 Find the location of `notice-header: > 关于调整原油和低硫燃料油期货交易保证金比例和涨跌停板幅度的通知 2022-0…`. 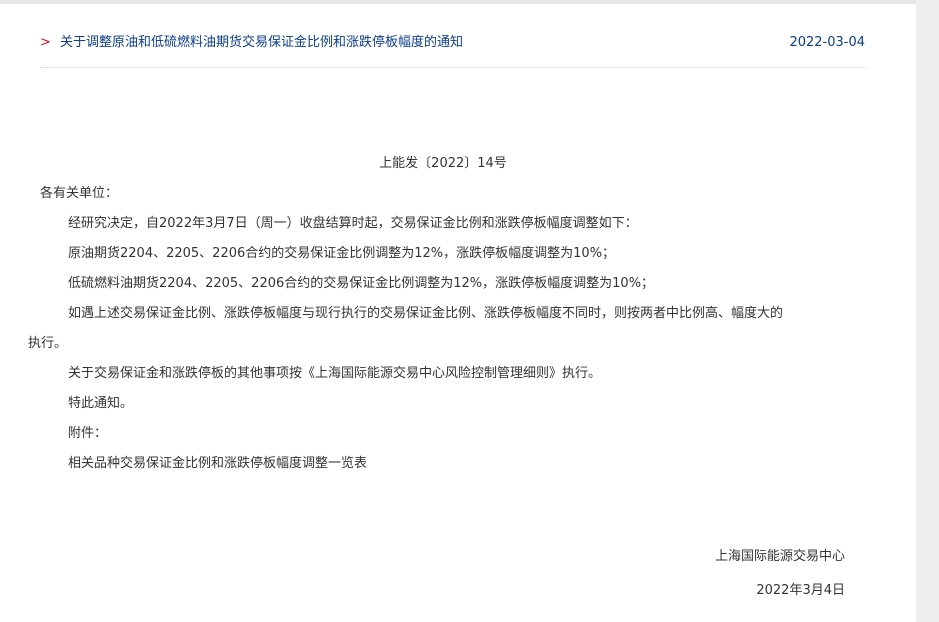

notice-header: > 关于调整原油和低硫燃料油期货交易保证金比例和涨跌停板幅度的通知 2022-0… is located at coordinates (453, 50).